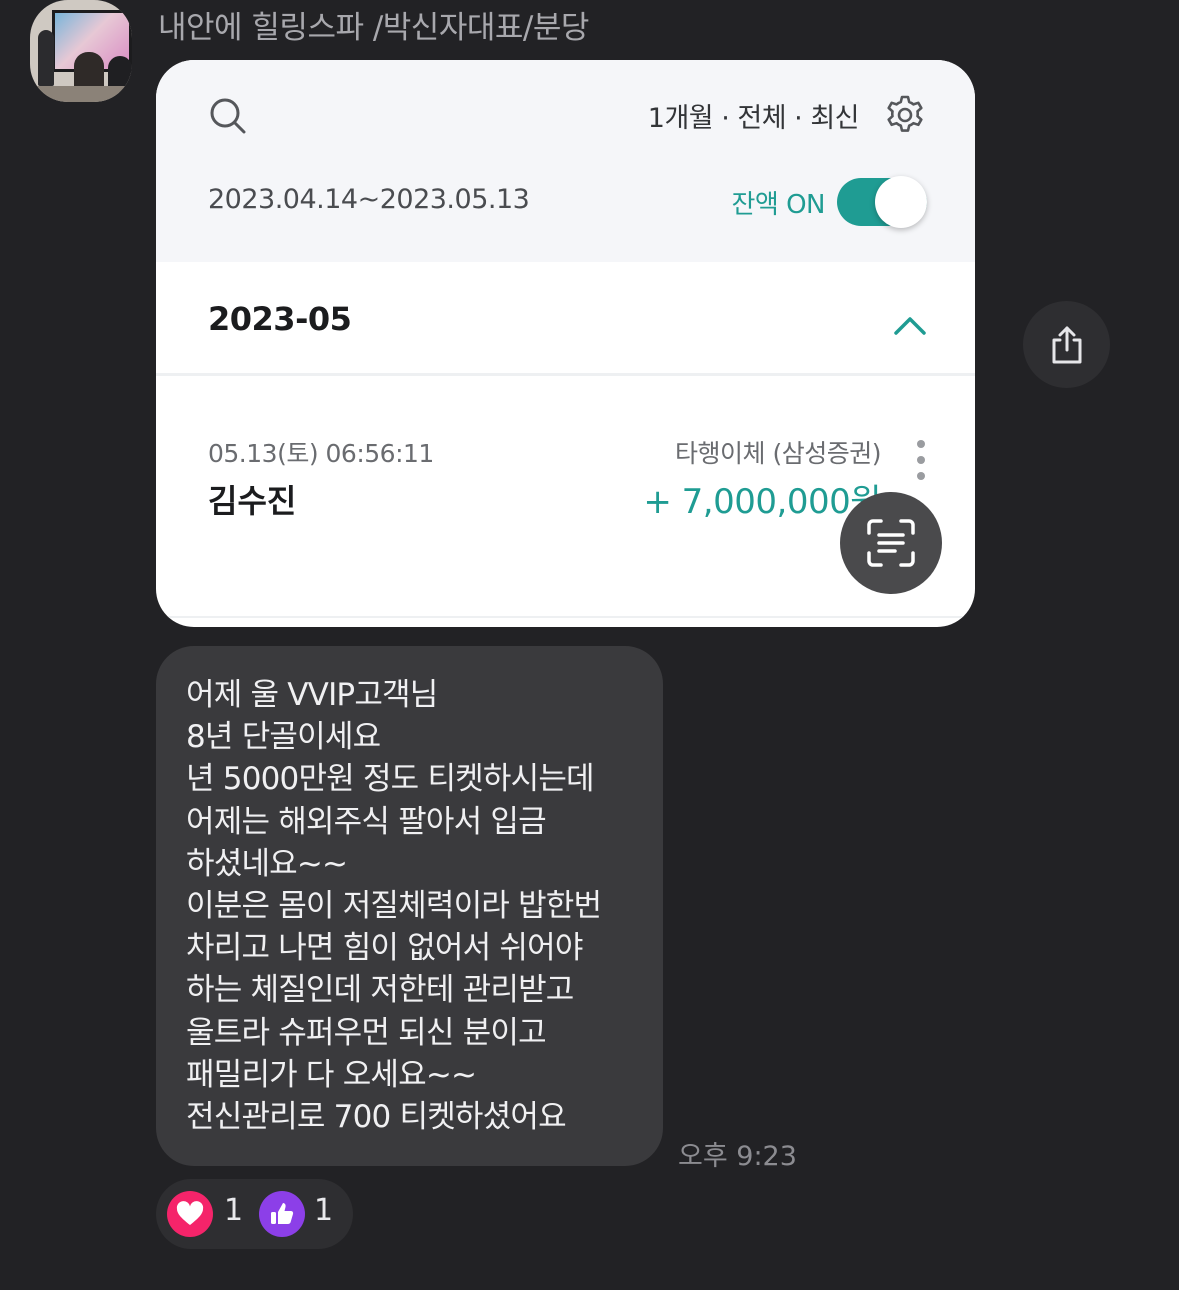 The width and height of the screenshot is (1179, 1290). I want to click on month-section-header: 2023-05, so click(565, 319).